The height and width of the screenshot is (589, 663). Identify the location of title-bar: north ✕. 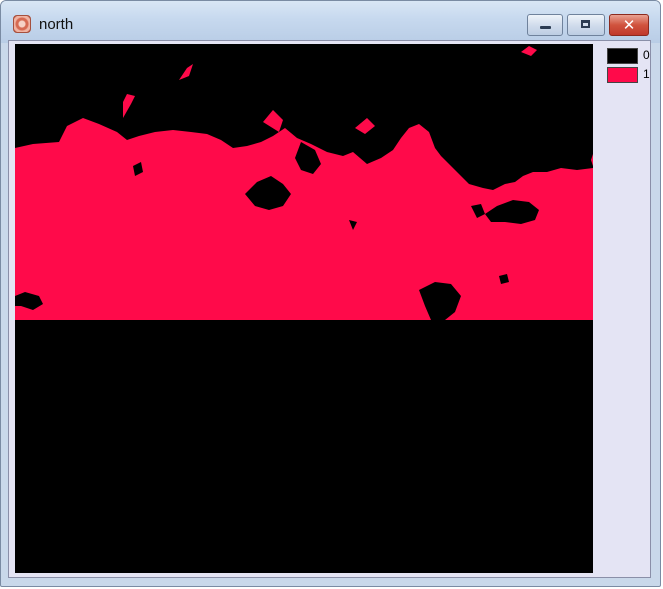
(330, 22).